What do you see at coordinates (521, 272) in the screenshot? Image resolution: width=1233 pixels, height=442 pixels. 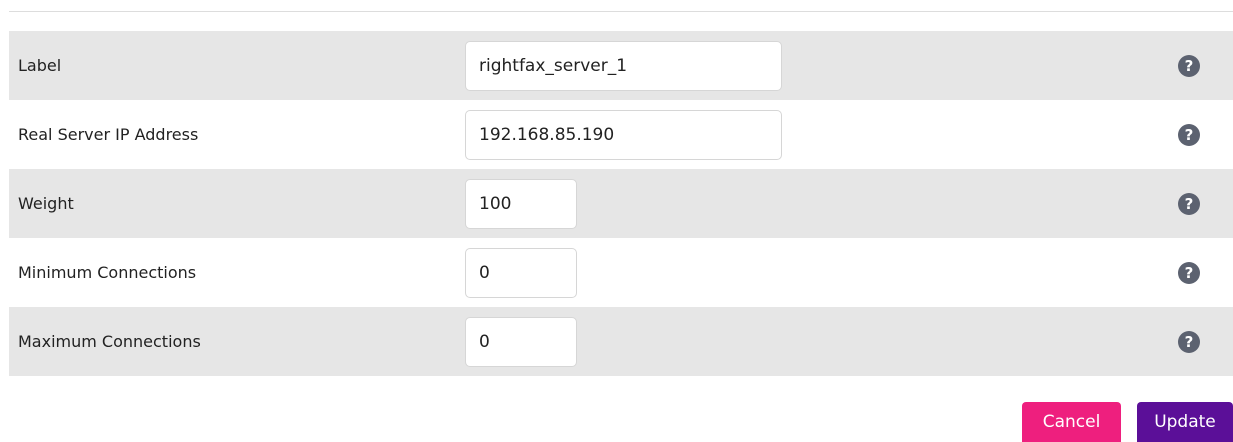 I see `minimum-connections-input` at bounding box center [521, 272].